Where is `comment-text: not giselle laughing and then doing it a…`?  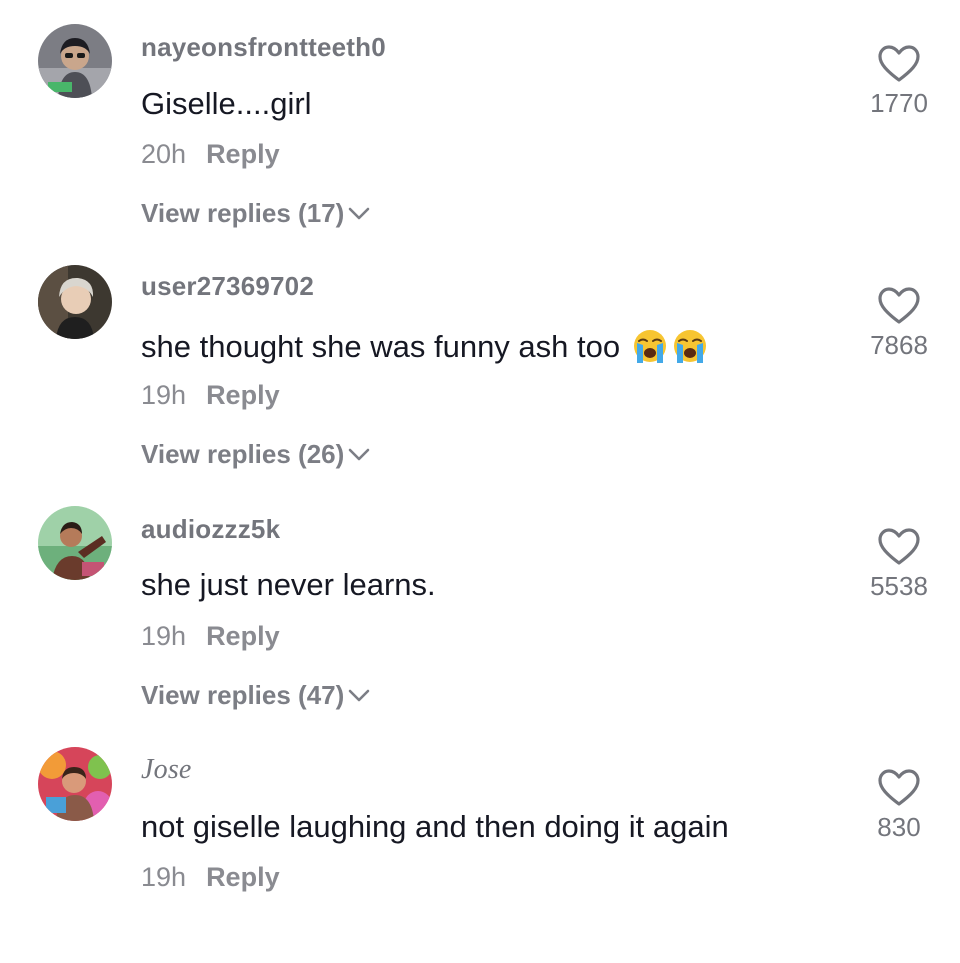
comment-text: not giselle laughing and then doing it a… is located at coordinates (435, 826).